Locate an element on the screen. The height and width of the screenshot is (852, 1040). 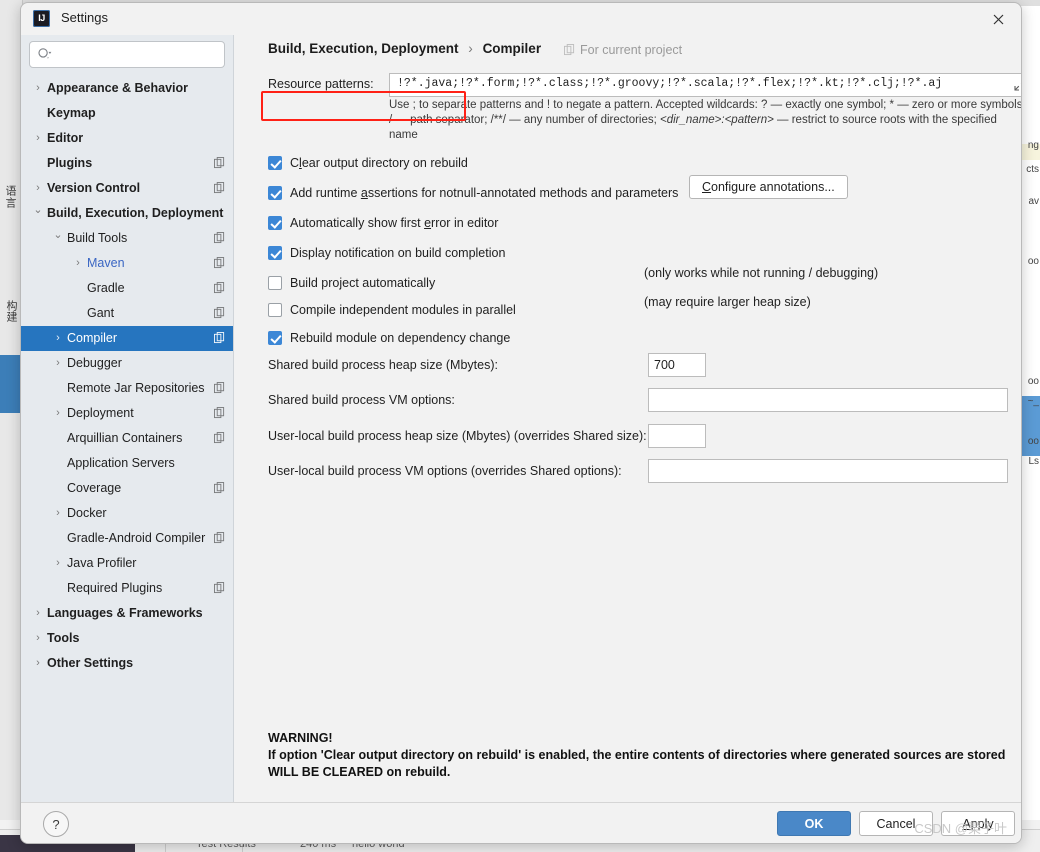
checkbox-automatically-show-first-error-in-editor: Automatically show first error in editor is located at coordinates (383, 223).